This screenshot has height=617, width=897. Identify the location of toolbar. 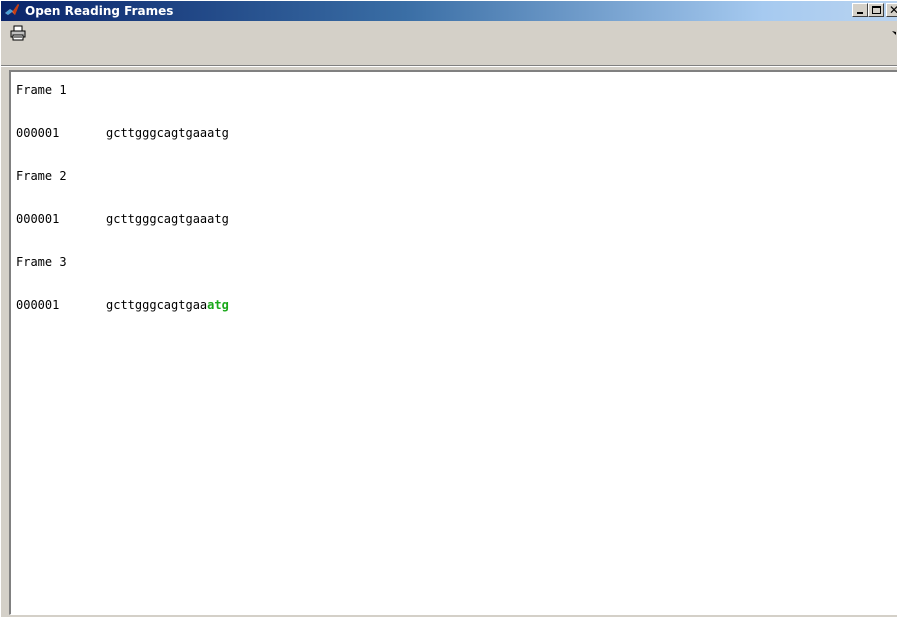
(449, 43).